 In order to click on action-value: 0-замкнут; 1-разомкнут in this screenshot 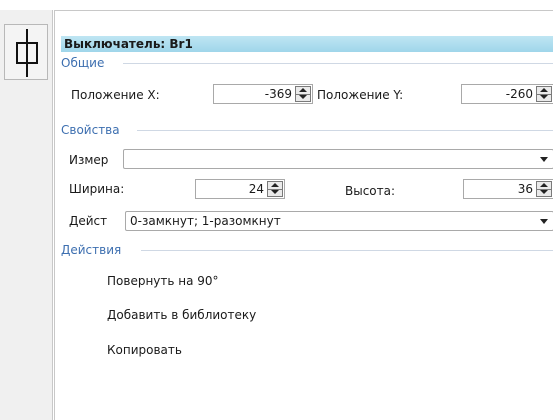, I will do `click(205, 221)`.